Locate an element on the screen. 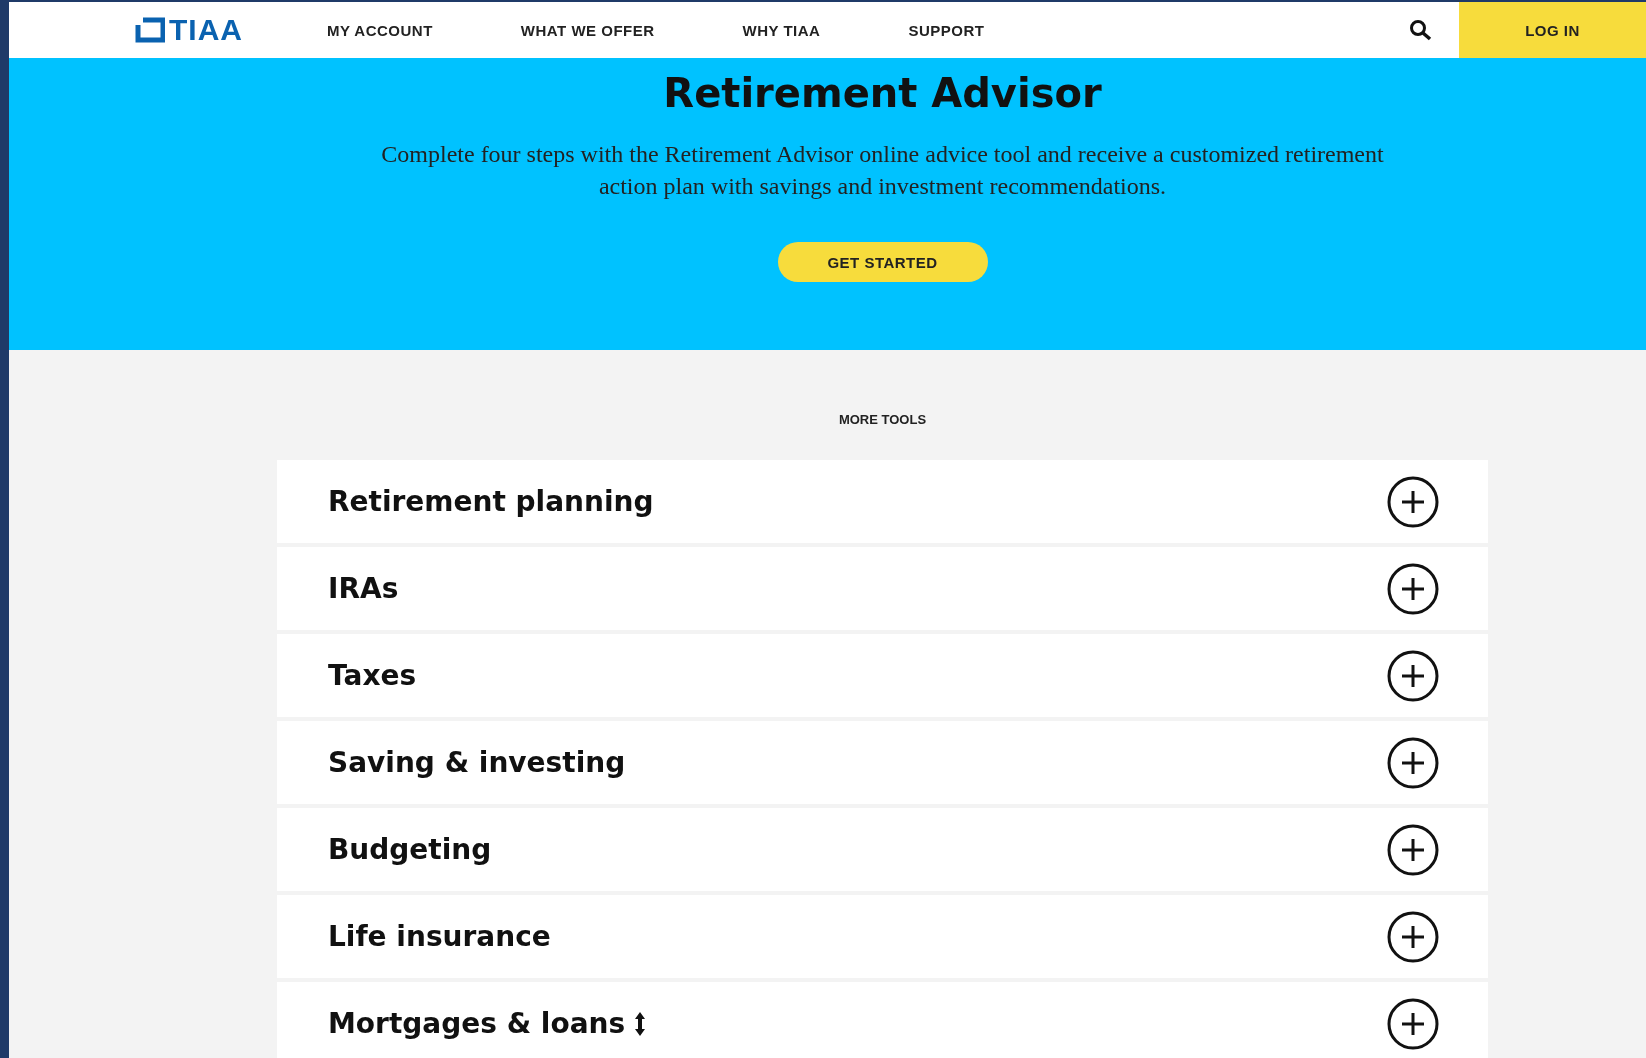 The image size is (1646, 1058). accordion-label: Taxes is located at coordinates (372, 675).